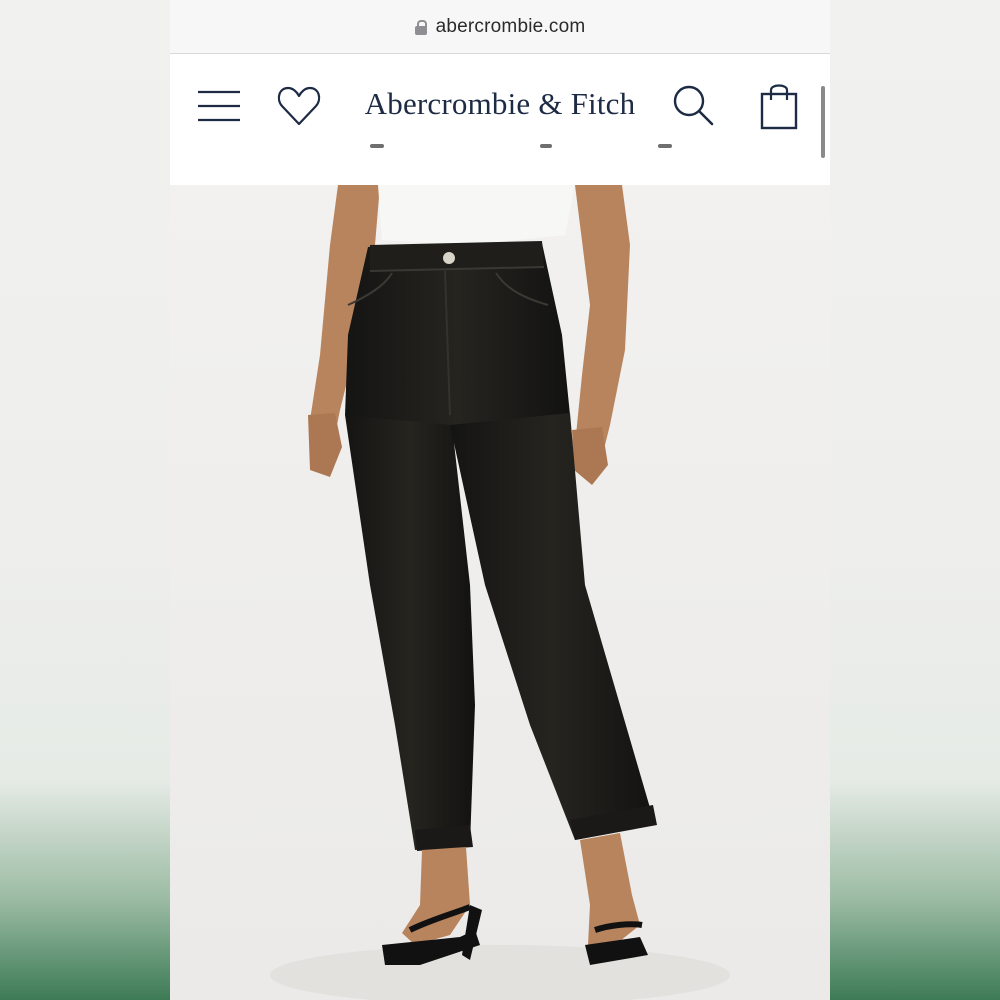 Image resolution: width=1000 pixels, height=1000 pixels. I want to click on heart-icon, so click(299, 106).